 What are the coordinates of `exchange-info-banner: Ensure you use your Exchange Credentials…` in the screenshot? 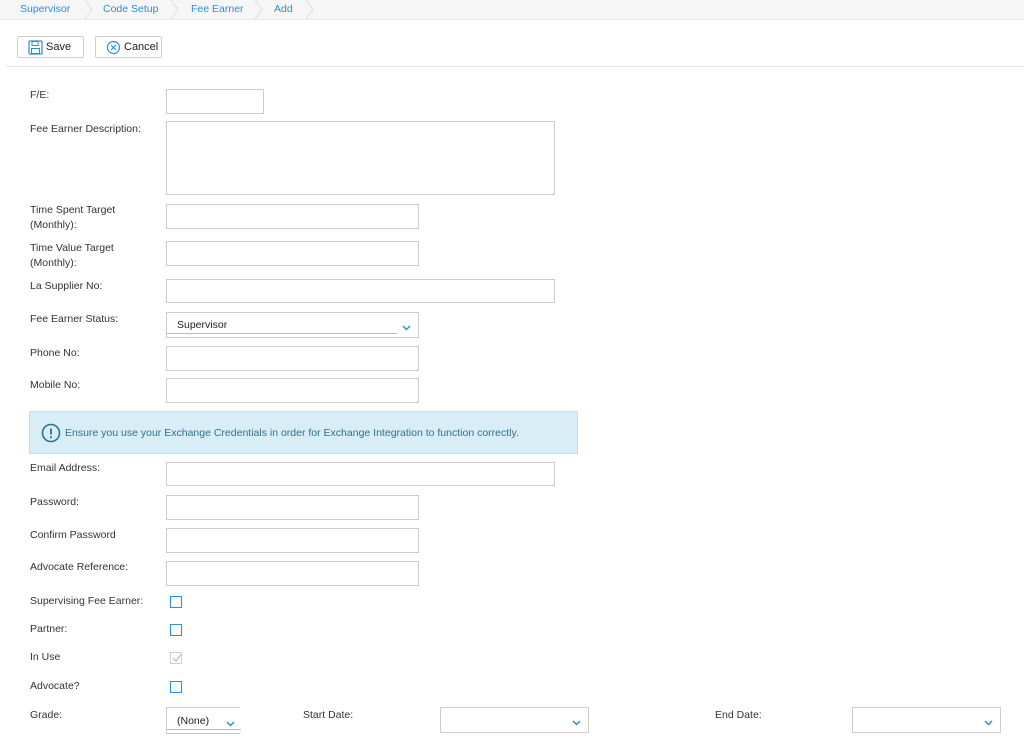 It's located at (303, 432).